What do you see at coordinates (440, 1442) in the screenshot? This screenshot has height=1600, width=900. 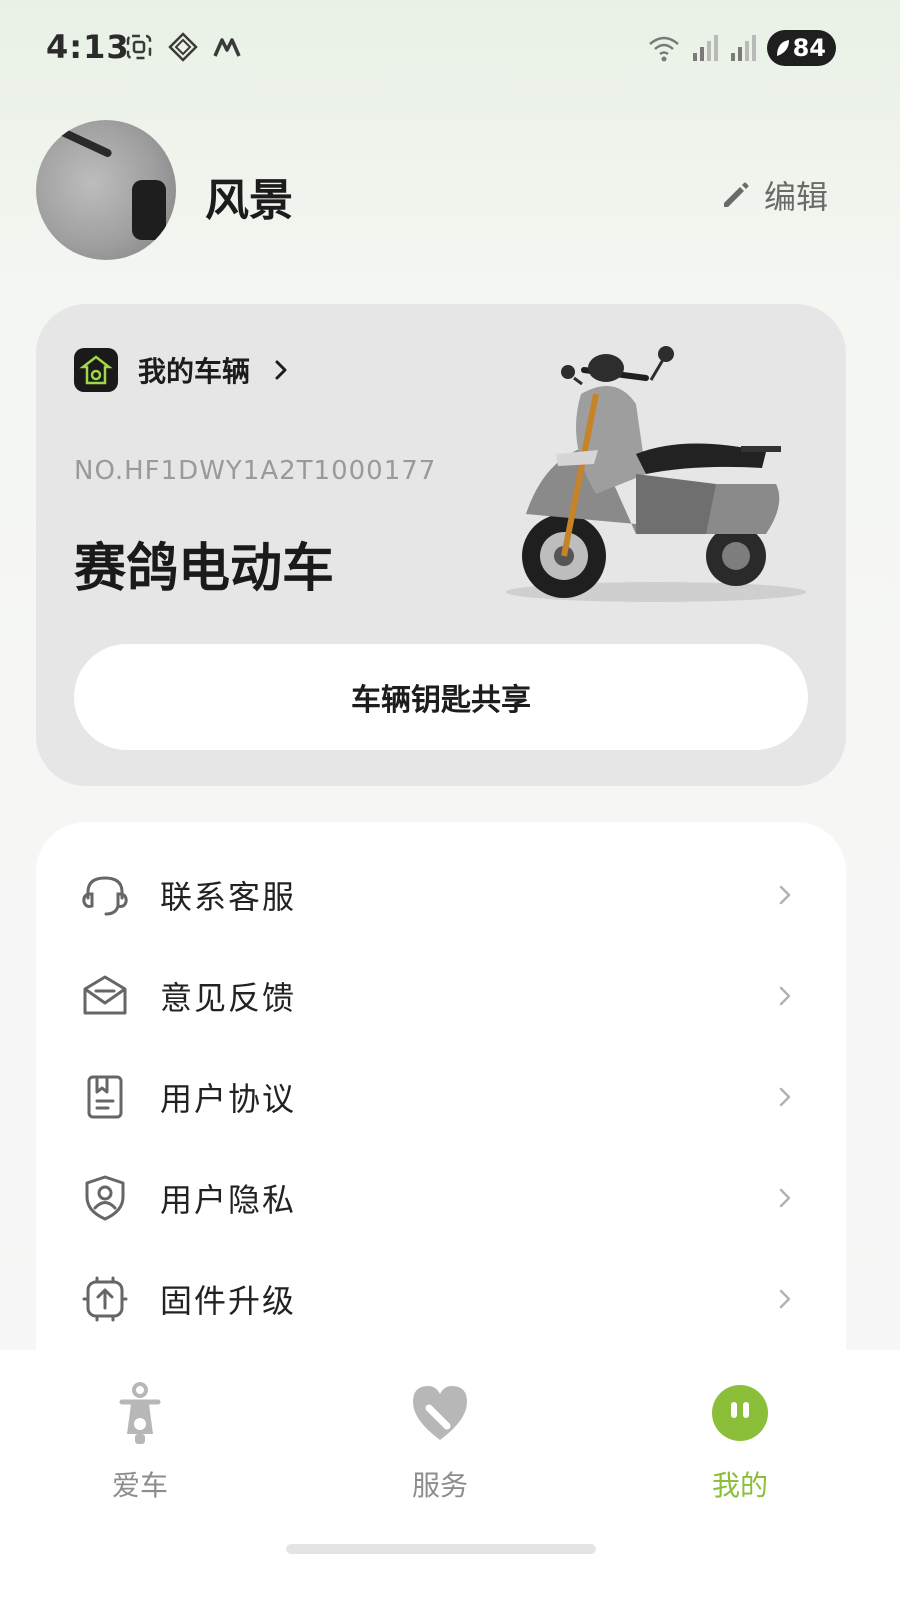 I see `nav-tab-services: 服务` at bounding box center [440, 1442].